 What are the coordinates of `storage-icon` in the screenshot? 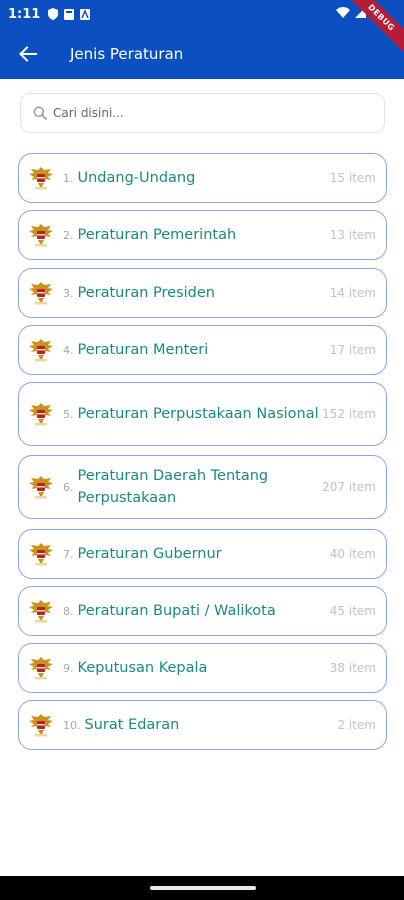 It's located at (69, 14).